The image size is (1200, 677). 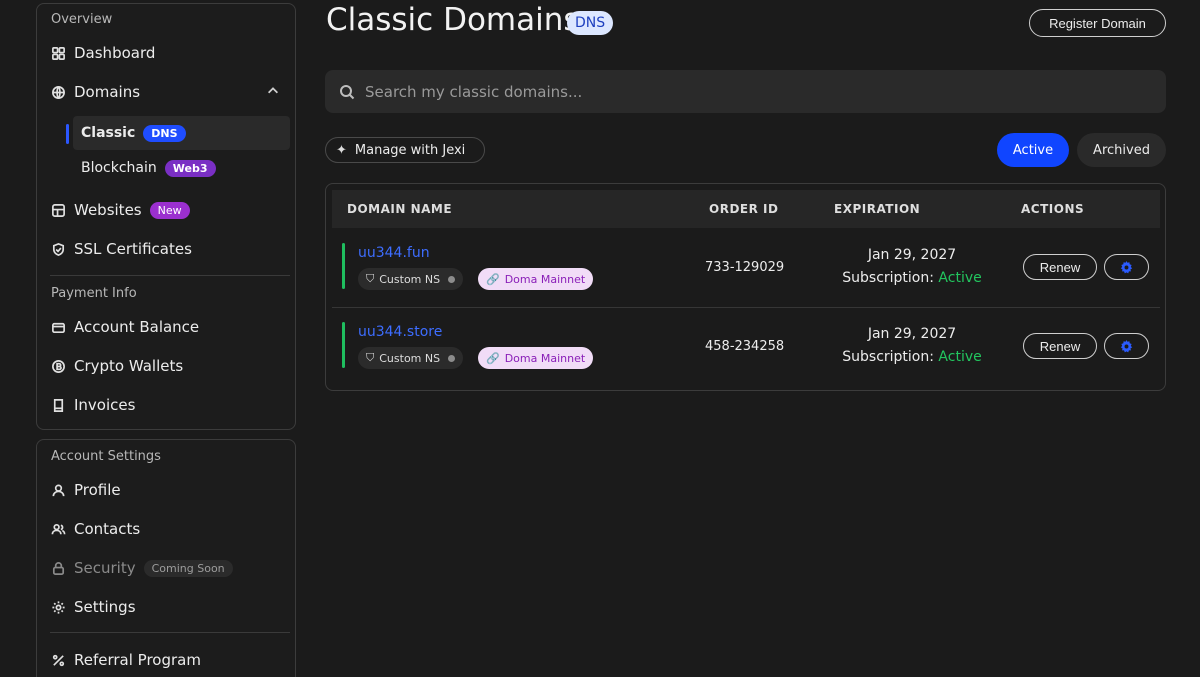 I want to click on manage-with-jexi-button: ✦ Manage with Jexi, so click(x=405, y=150).